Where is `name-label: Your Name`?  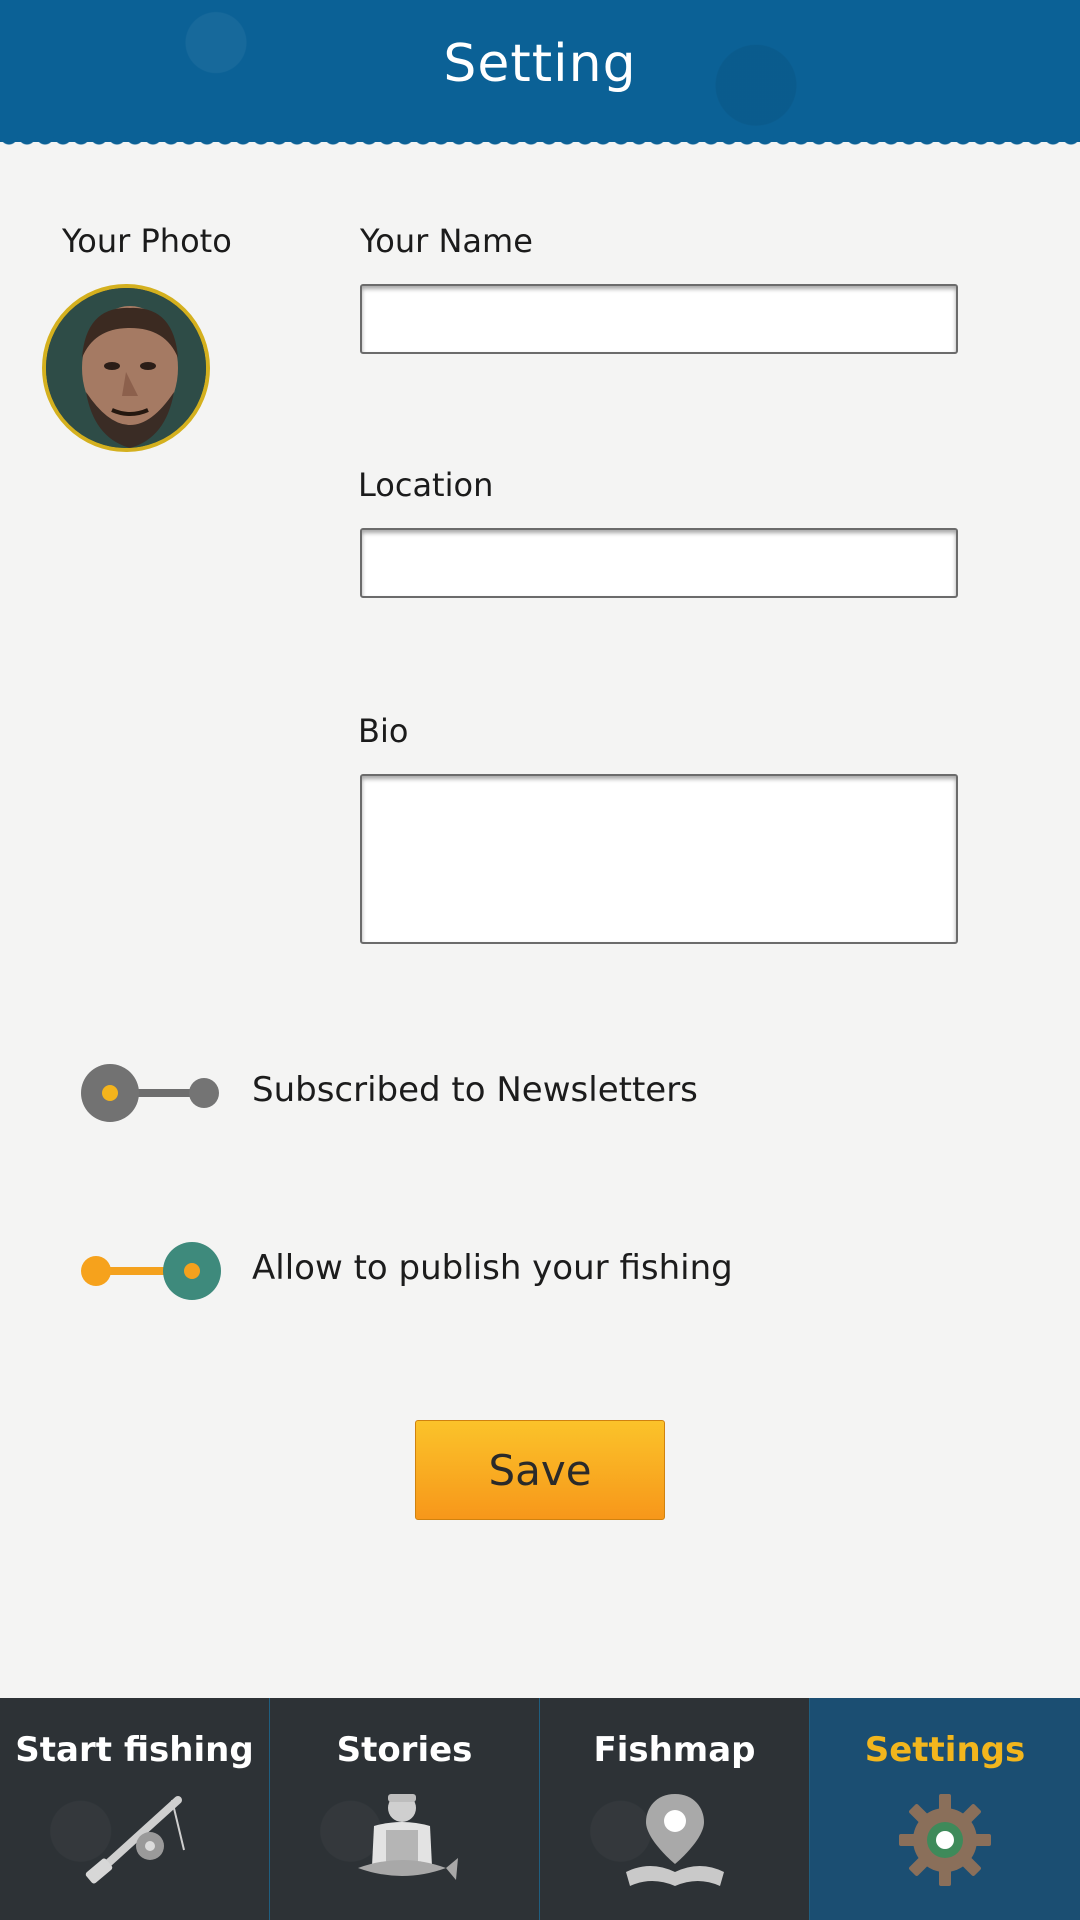 name-label: Your Name is located at coordinates (446, 241).